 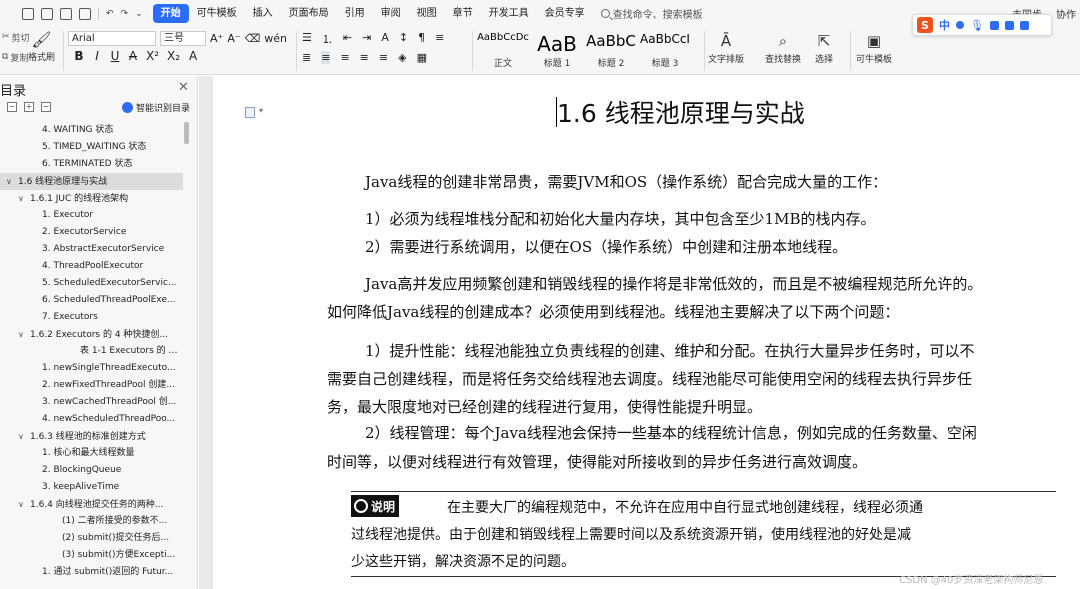 I want to click on align-justify-icon: ≣, so click(x=306, y=57).